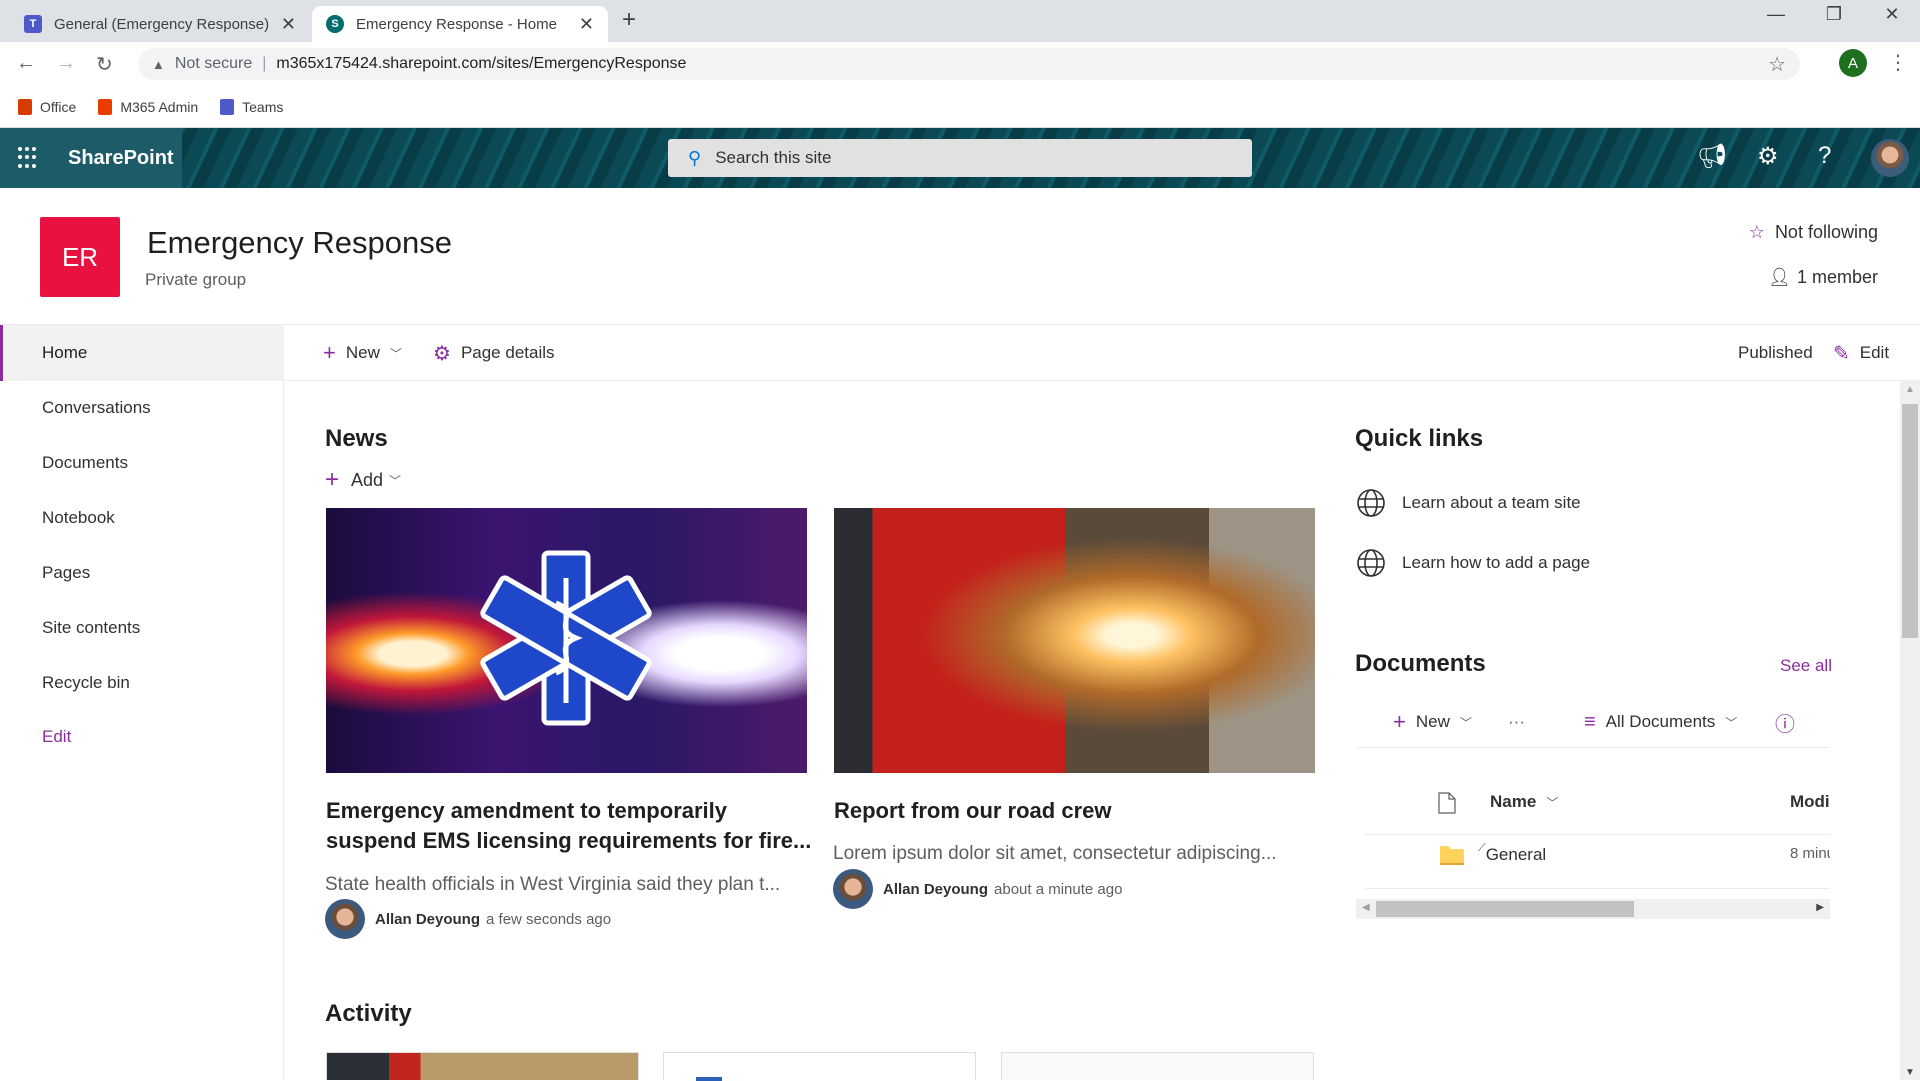 The height and width of the screenshot is (1081, 1920). I want to click on file-type-column-header, so click(1447, 803).